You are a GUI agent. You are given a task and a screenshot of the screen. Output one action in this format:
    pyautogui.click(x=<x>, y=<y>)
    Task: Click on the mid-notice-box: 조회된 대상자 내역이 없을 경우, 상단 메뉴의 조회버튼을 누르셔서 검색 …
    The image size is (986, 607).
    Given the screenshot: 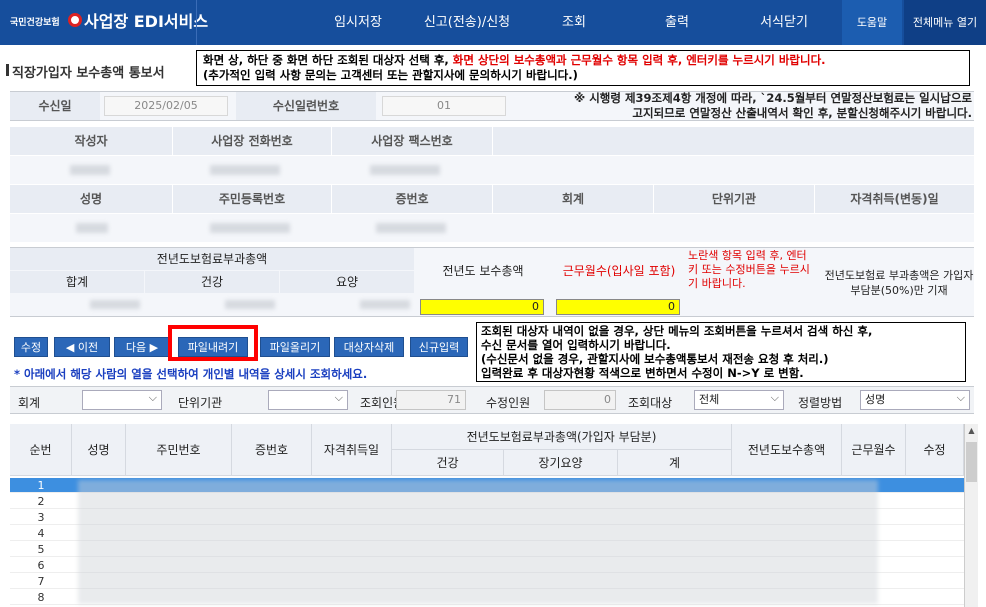 What is the action you would take?
    pyautogui.click(x=721, y=352)
    